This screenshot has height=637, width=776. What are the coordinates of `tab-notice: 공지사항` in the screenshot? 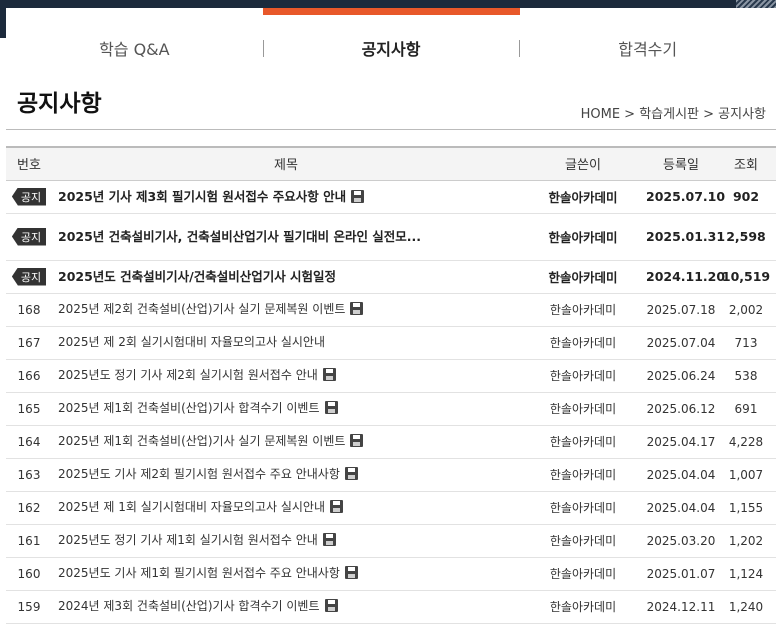 It's located at (391, 48).